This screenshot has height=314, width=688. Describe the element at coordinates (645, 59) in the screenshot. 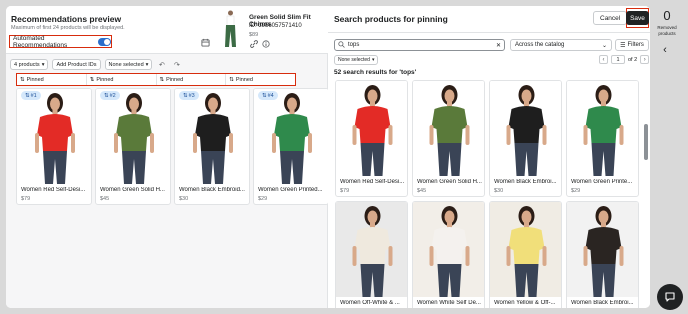

I see `next-page-button: ›` at that location.